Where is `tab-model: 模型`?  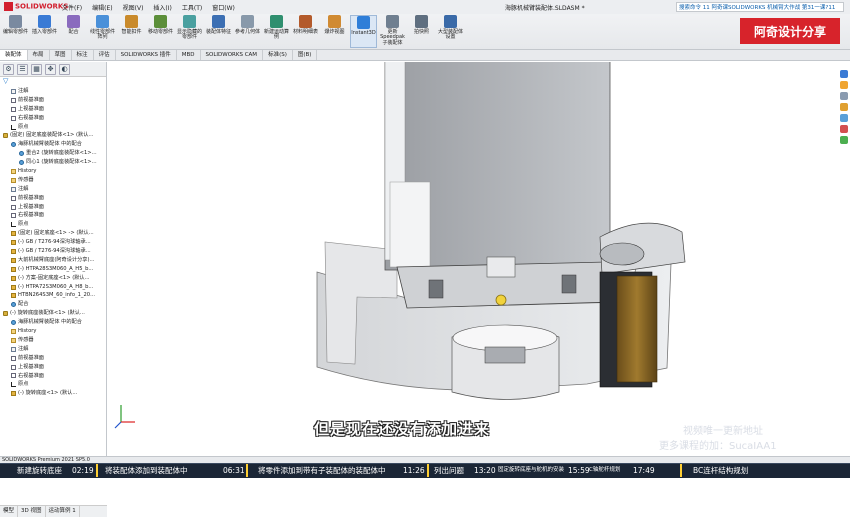 tab-model: 模型 is located at coordinates (9, 511).